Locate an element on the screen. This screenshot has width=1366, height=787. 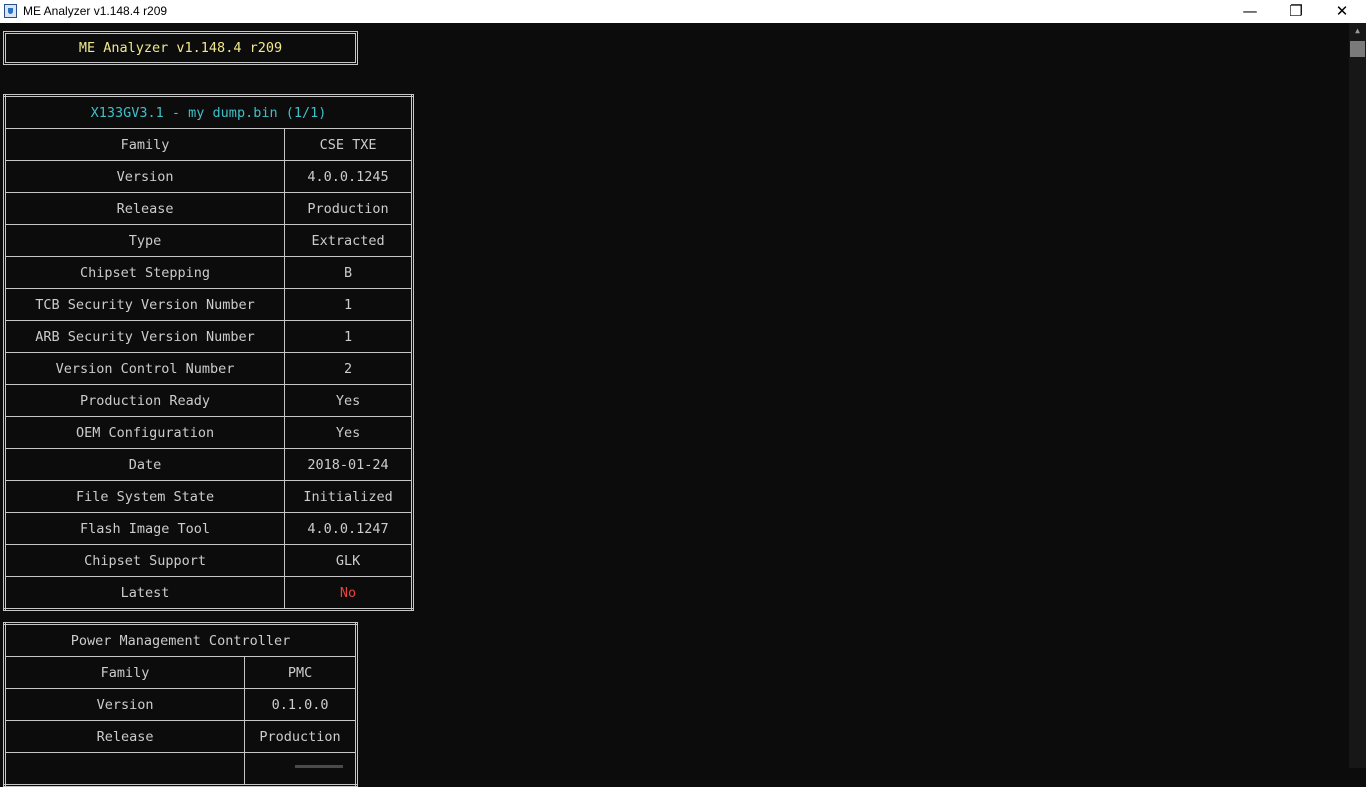
table-row: File System State Initialized is located at coordinates (208, 496).